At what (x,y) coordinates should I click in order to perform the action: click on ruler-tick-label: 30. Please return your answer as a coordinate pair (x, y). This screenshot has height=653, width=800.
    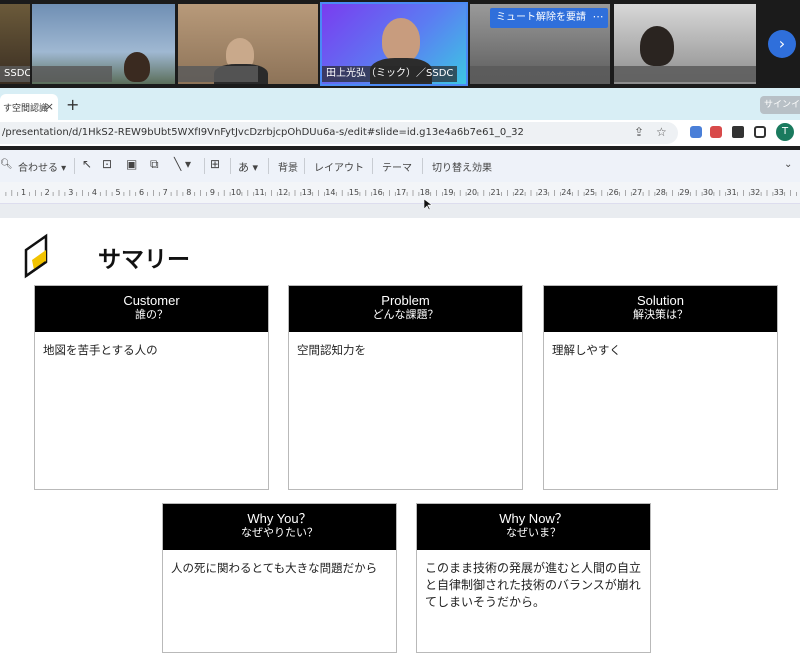
    Looking at the image, I should click on (708, 192).